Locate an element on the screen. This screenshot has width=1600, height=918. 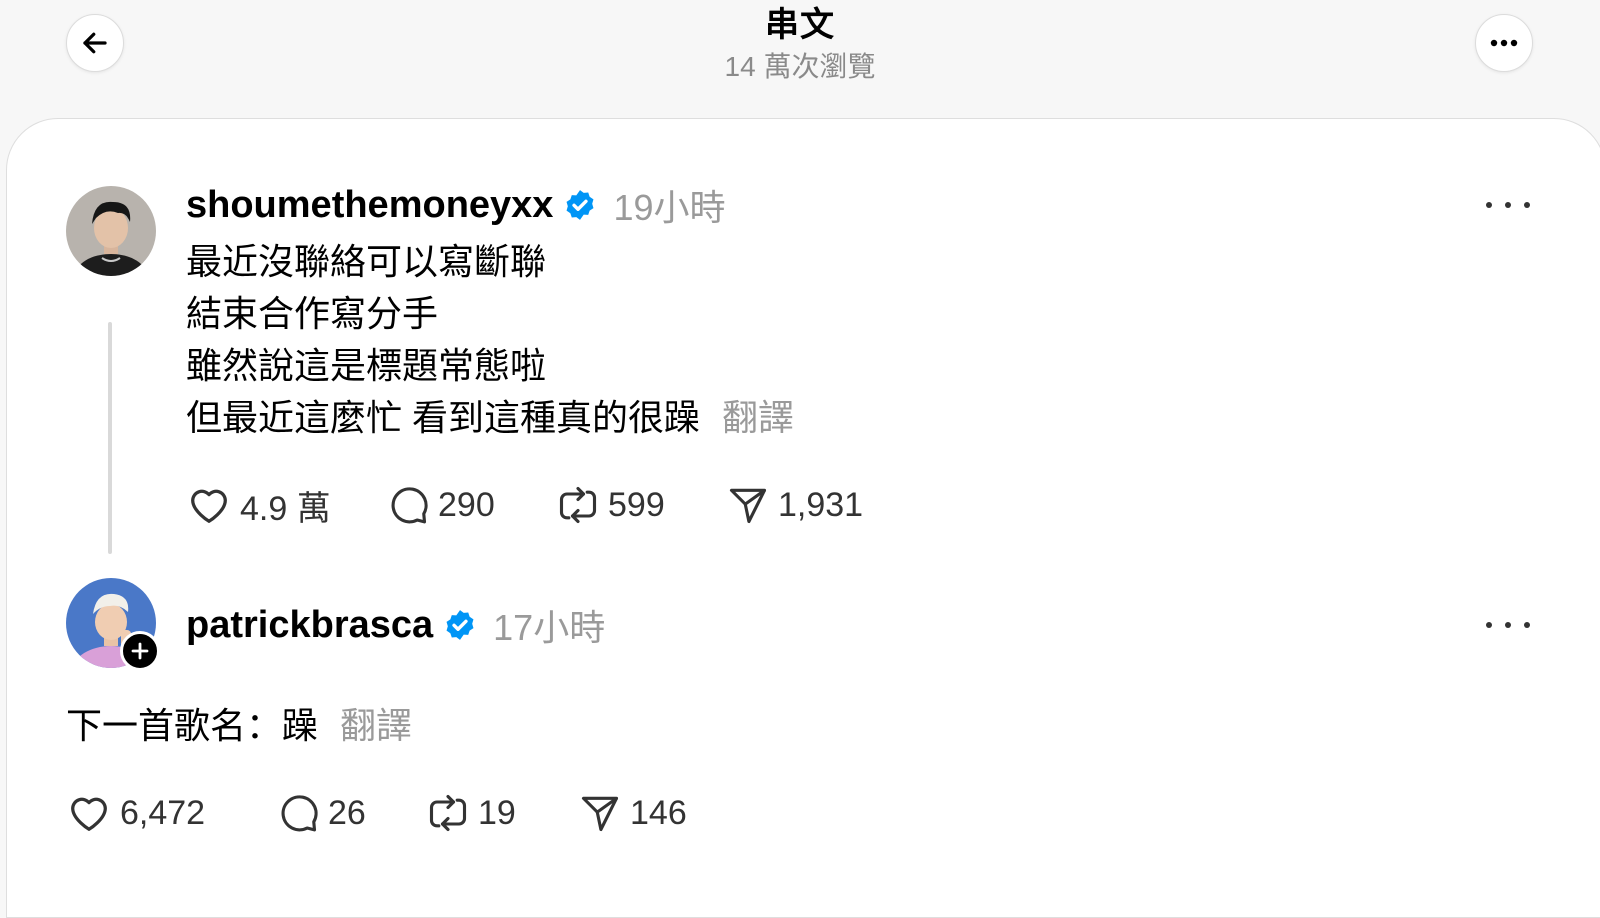
ellipsis-icon is located at coordinates (1504, 43).